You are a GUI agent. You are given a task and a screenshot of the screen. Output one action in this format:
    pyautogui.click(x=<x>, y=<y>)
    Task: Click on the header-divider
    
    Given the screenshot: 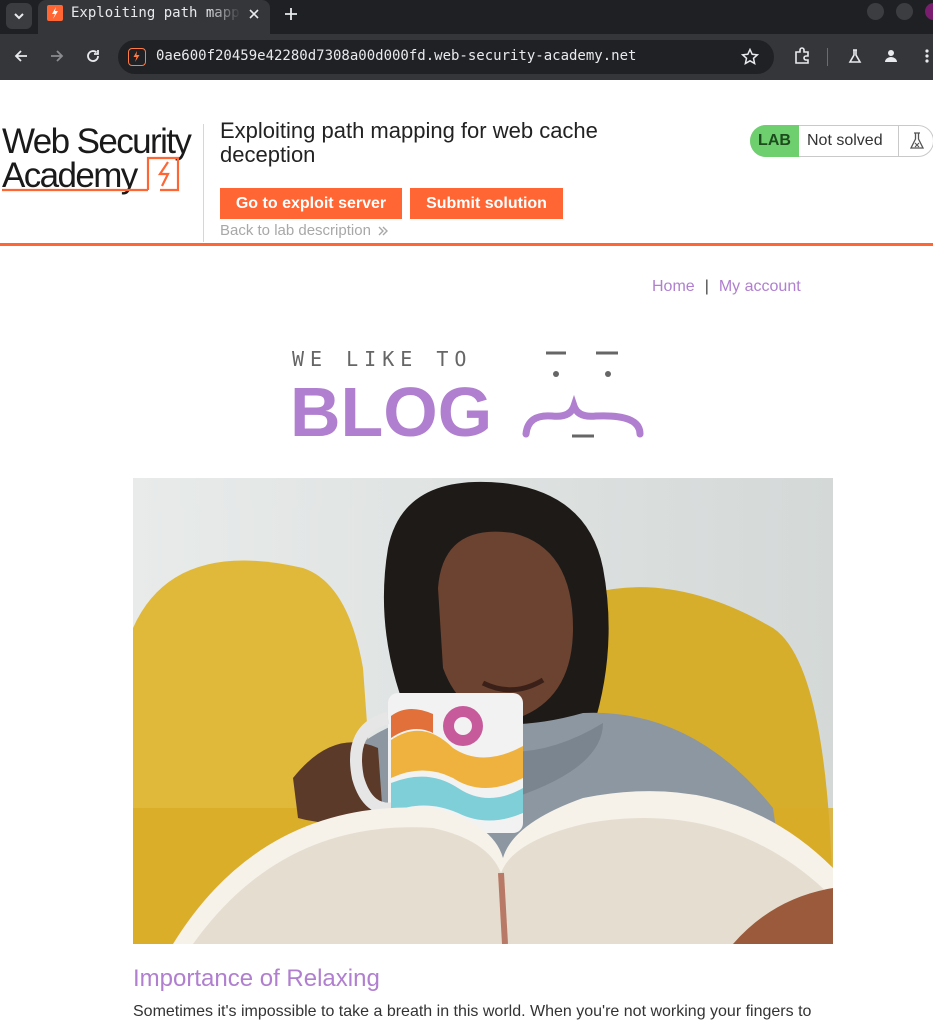 What is the action you would take?
    pyautogui.click(x=203, y=183)
    